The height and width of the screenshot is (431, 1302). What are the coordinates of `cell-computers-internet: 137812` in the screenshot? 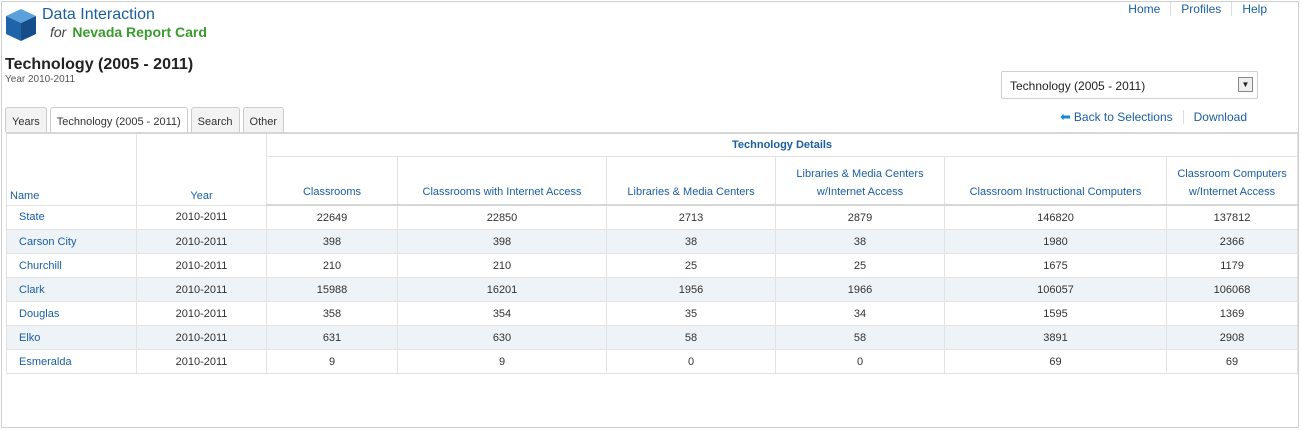 It's located at (1232, 217).